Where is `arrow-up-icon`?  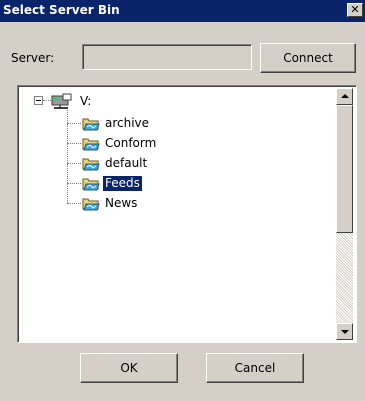
arrow-up-icon is located at coordinates (345, 96).